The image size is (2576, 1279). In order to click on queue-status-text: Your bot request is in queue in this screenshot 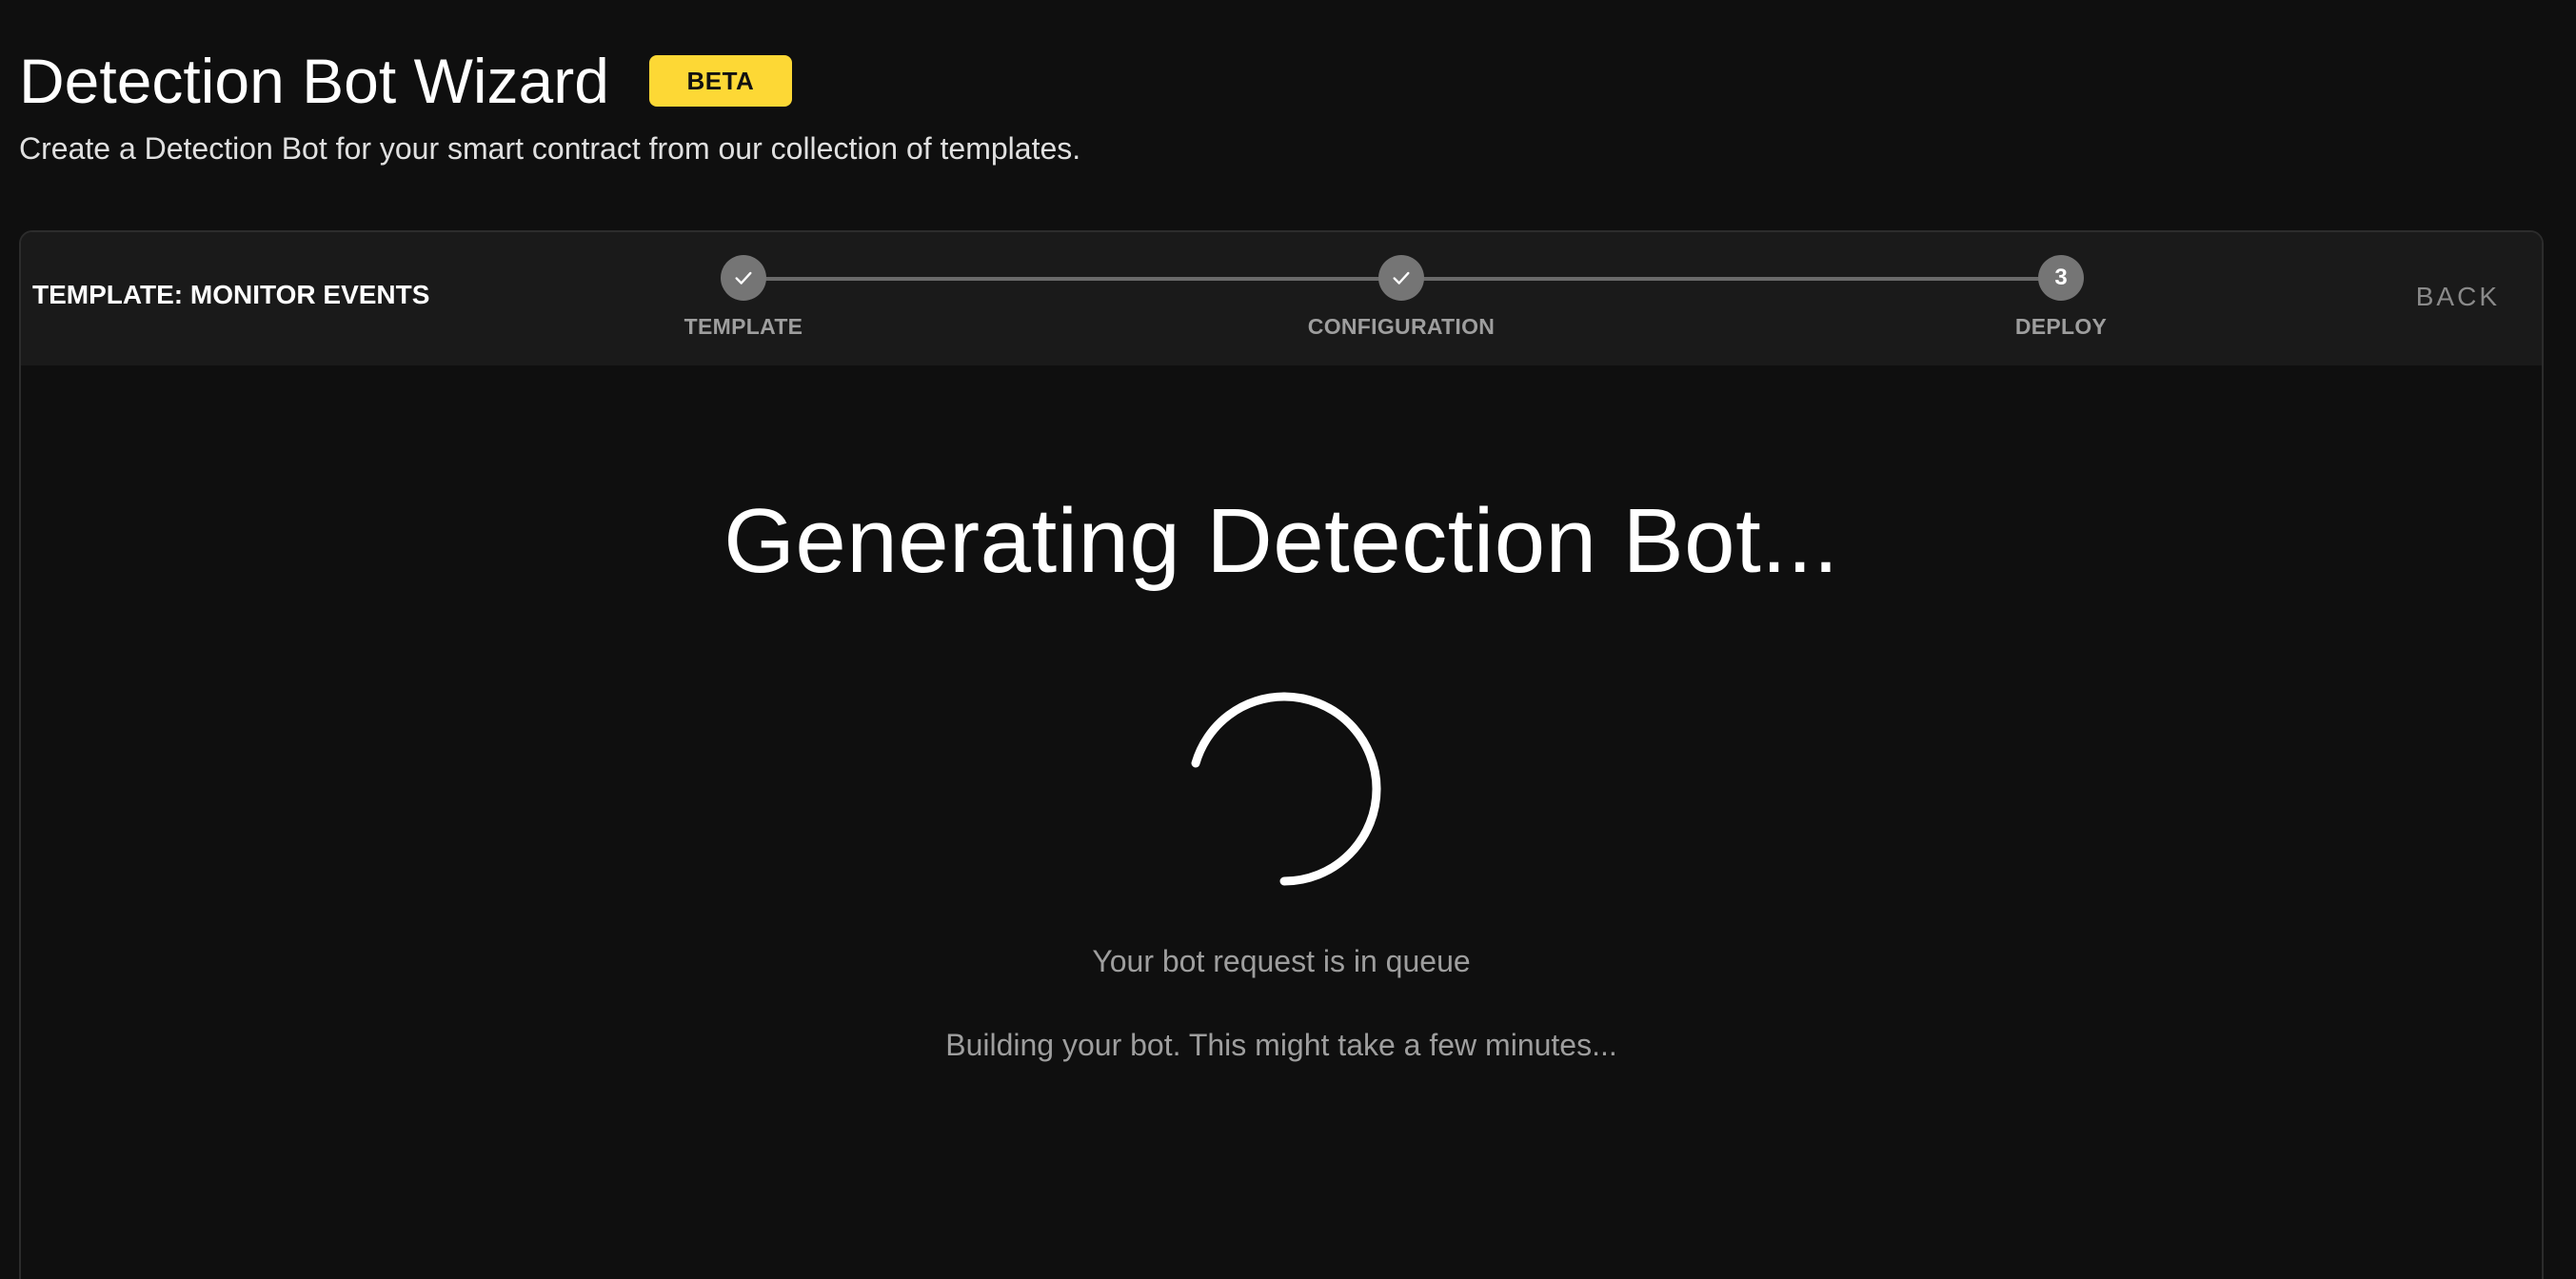, I will do `click(1282, 961)`.